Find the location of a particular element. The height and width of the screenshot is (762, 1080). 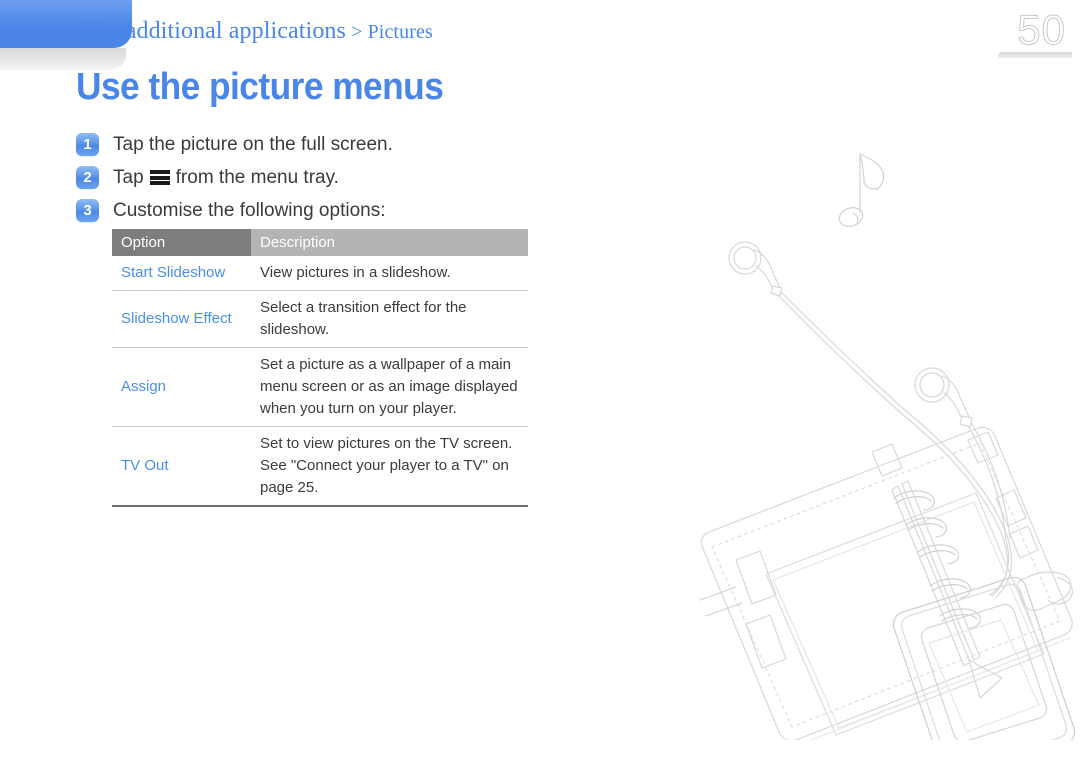

table-cell-option: Slideshow Effect is located at coordinates (181, 319).